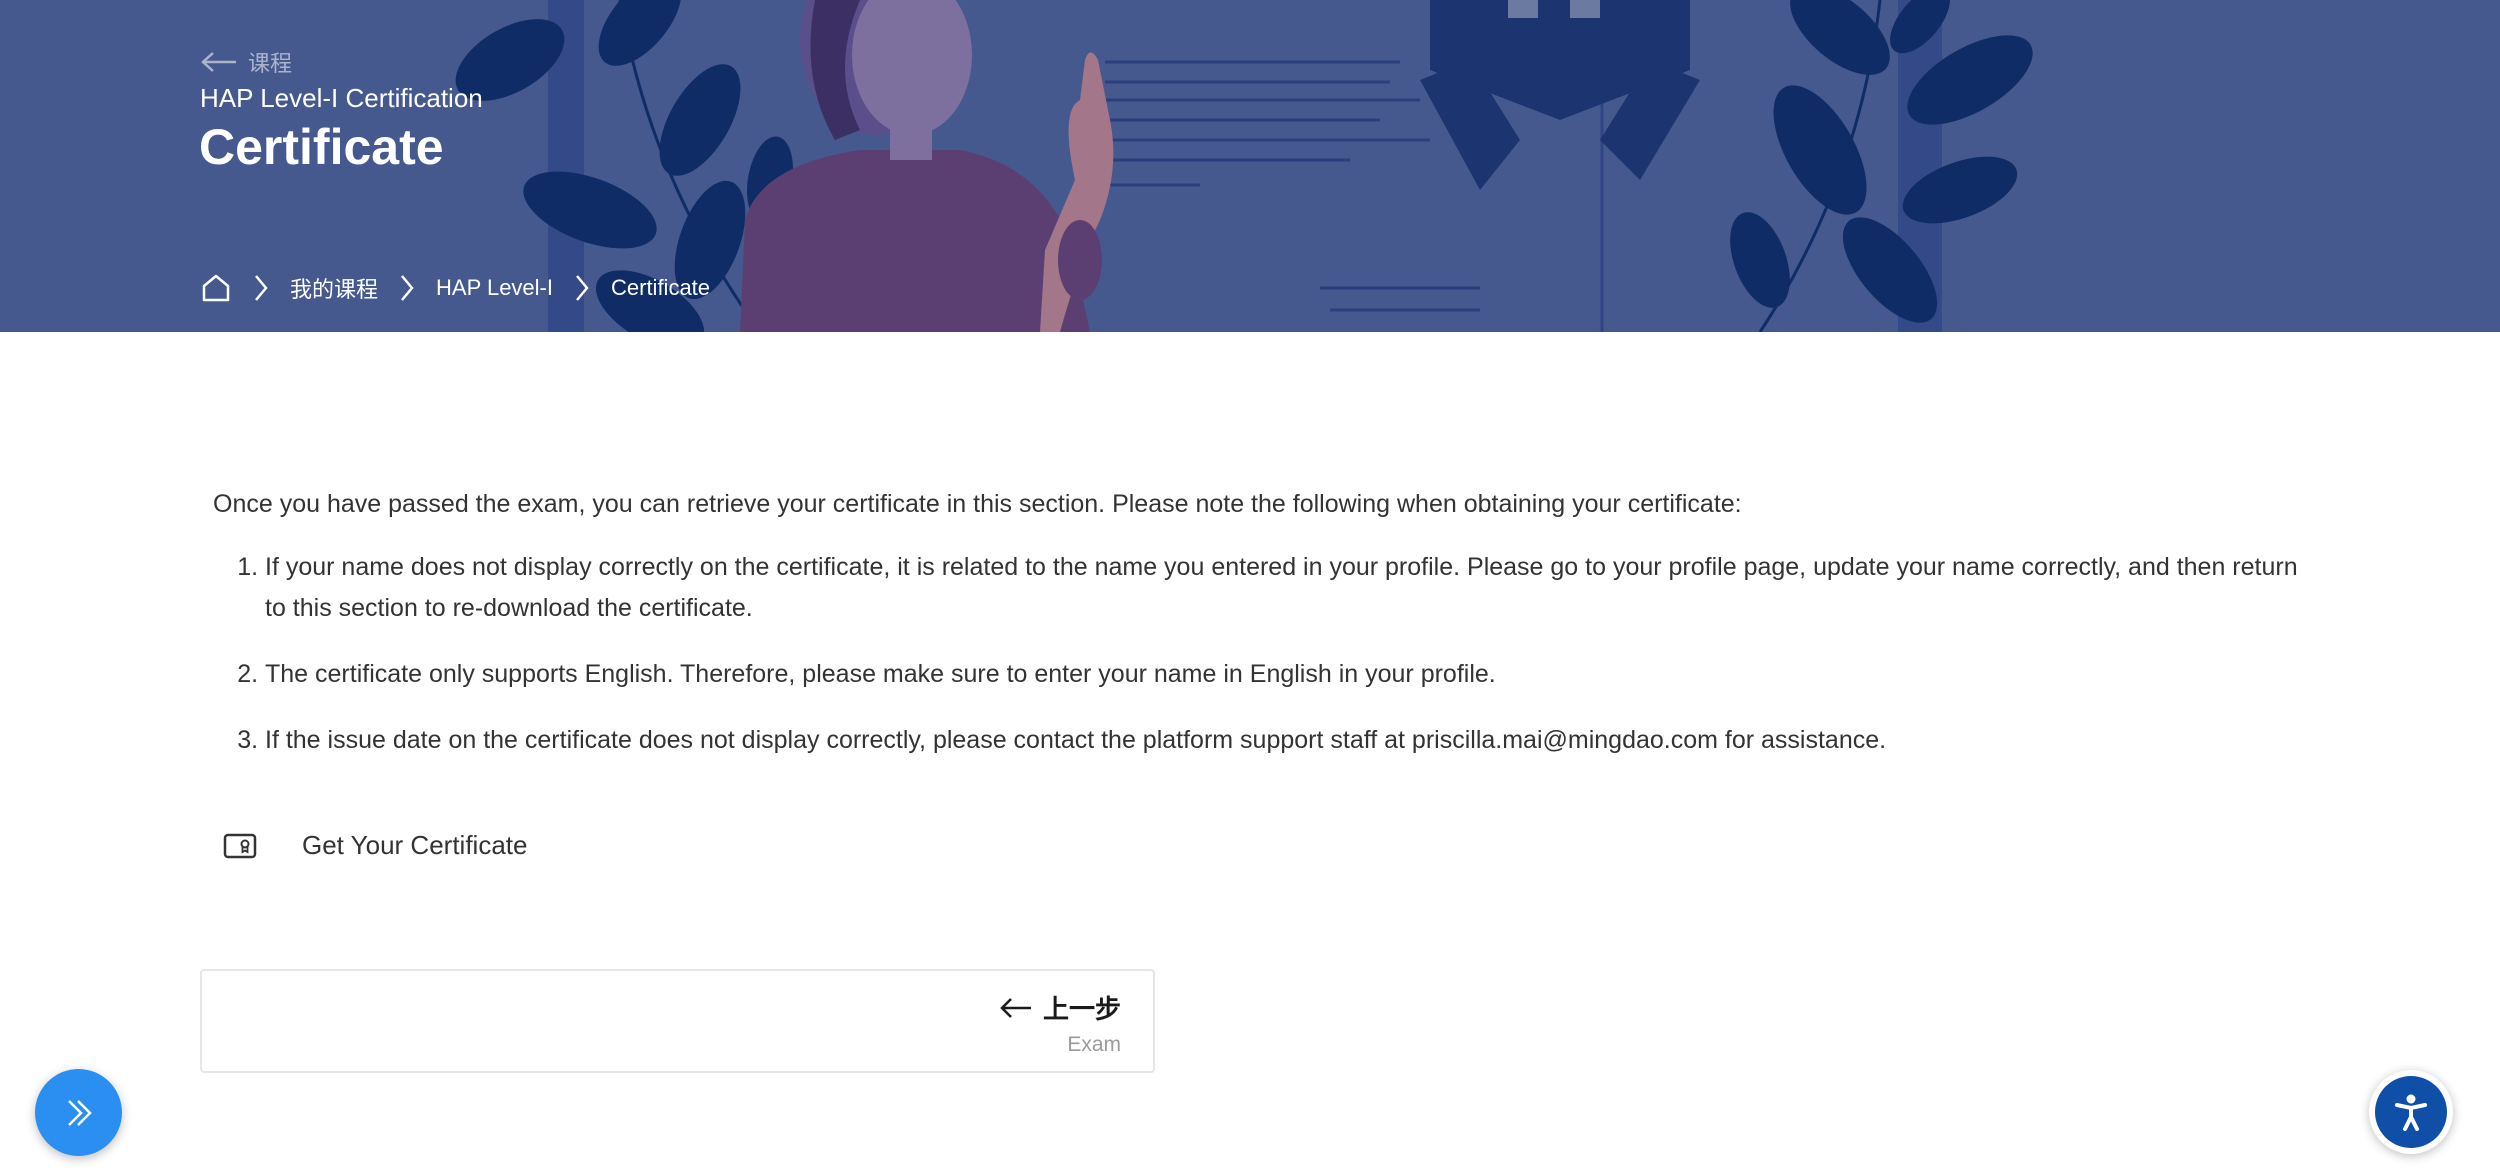 This screenshot has height=1171, width=2500. What do you see at coordinates (494, 288) in the screenshot?
I see `breadcrumb-course: HAP Level-I` at bounding box center [494, 288].